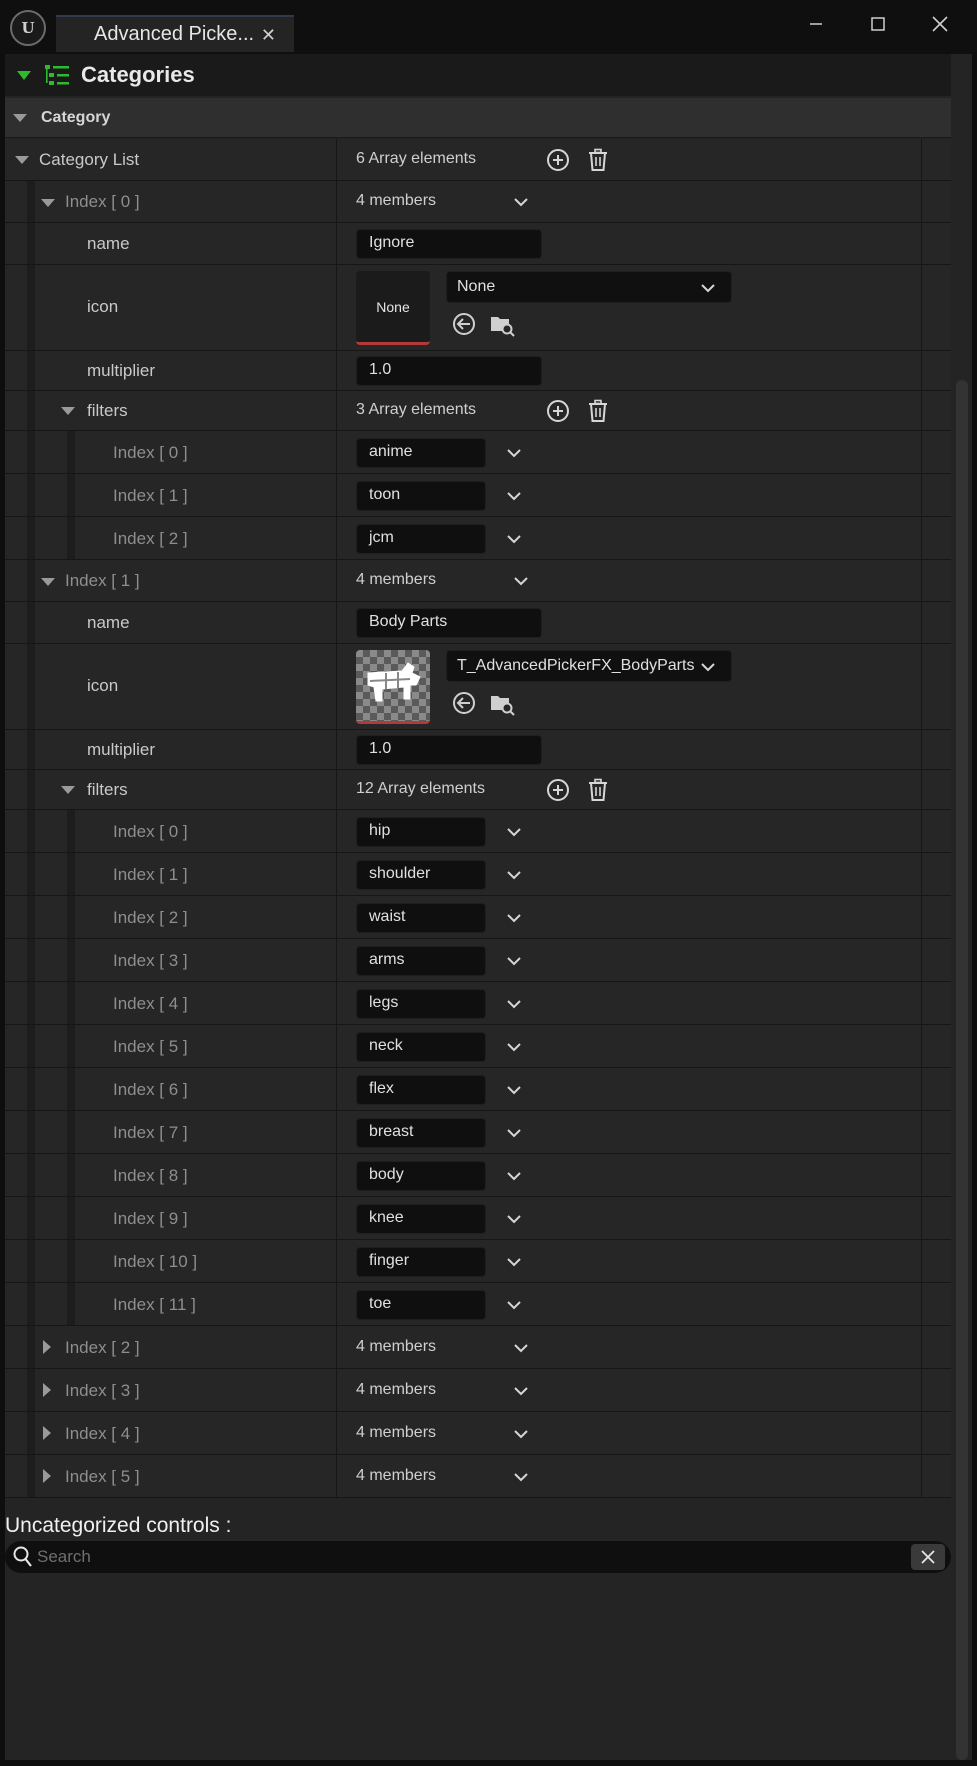 The width and height of the screenshot is (977, 1766). Describe the element at coordinates (928, 1557) in the screenshot. I see `clear-search-button` at that location.